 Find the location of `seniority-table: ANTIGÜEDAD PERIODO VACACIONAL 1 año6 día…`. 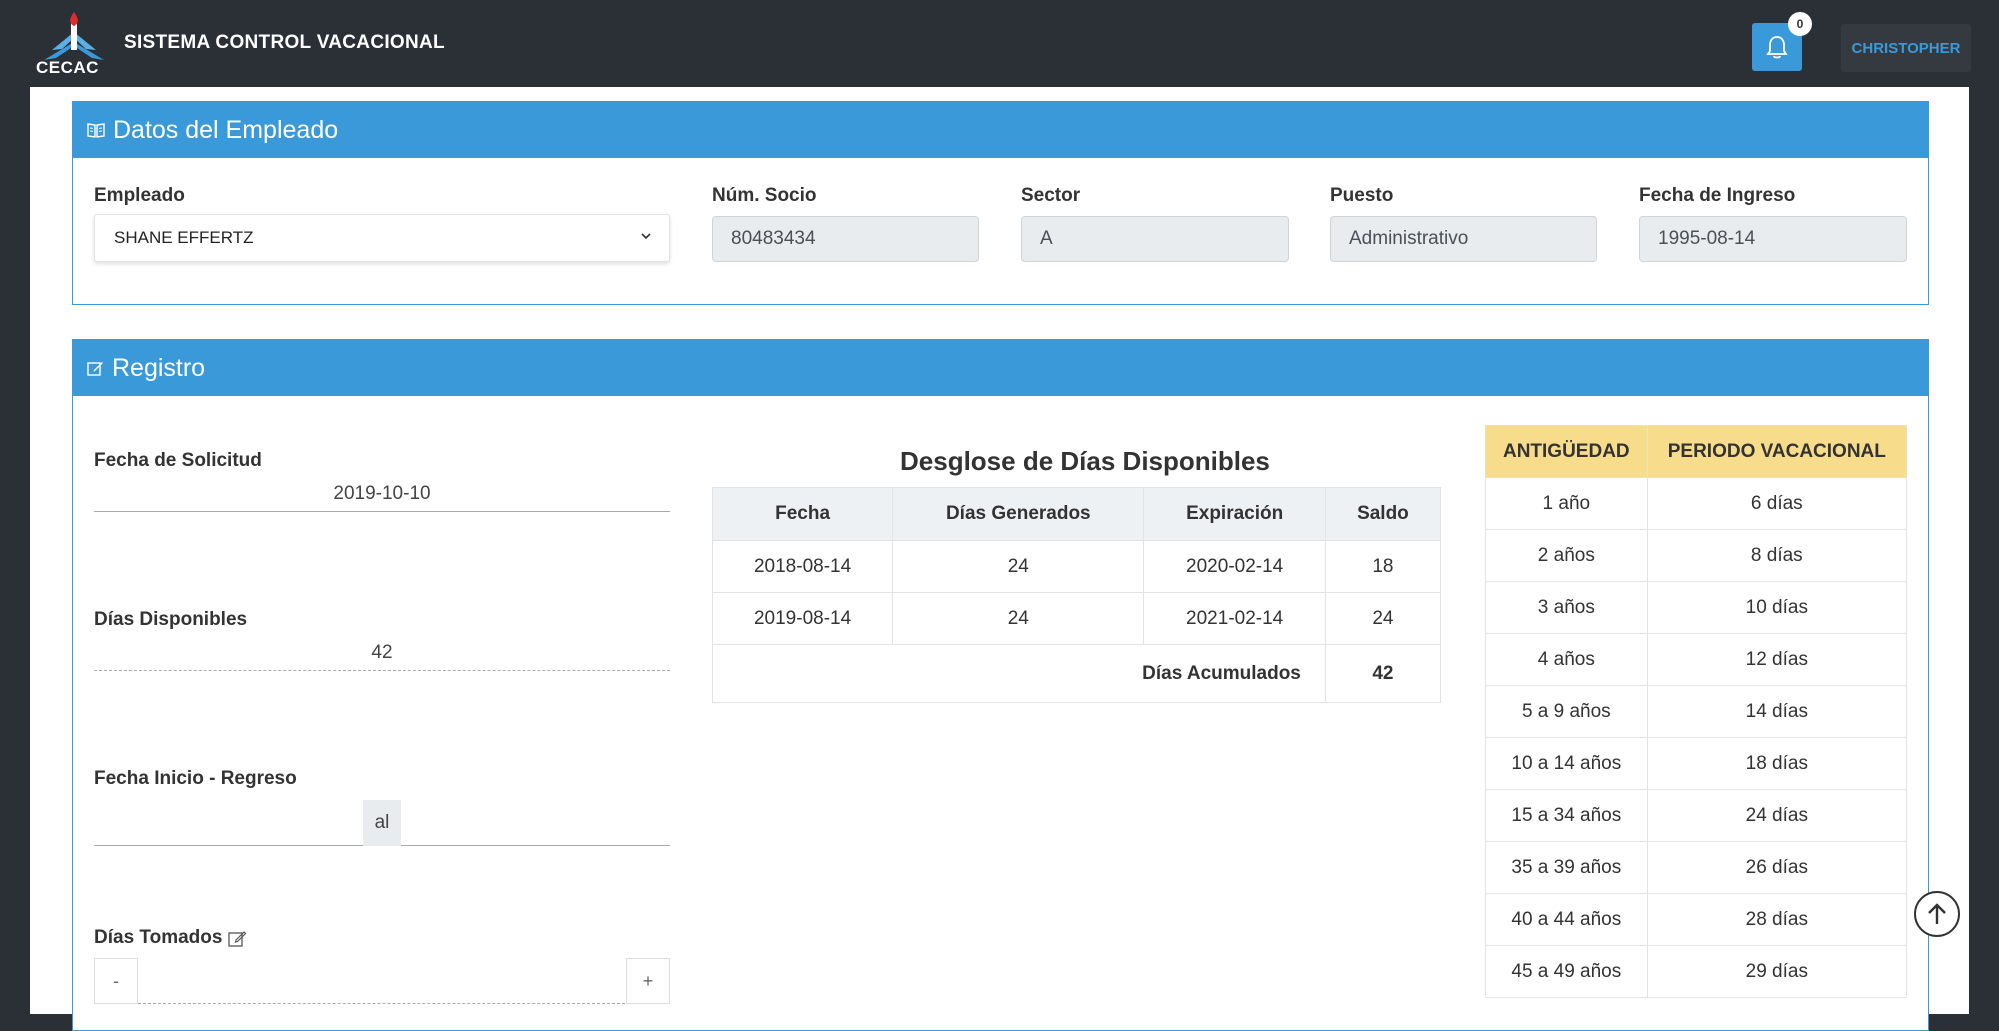

seniority-table: ANTIGÜEDAD PERIODO VACACIONAL 1 año6 día… is located at coordinates (1696, 711).